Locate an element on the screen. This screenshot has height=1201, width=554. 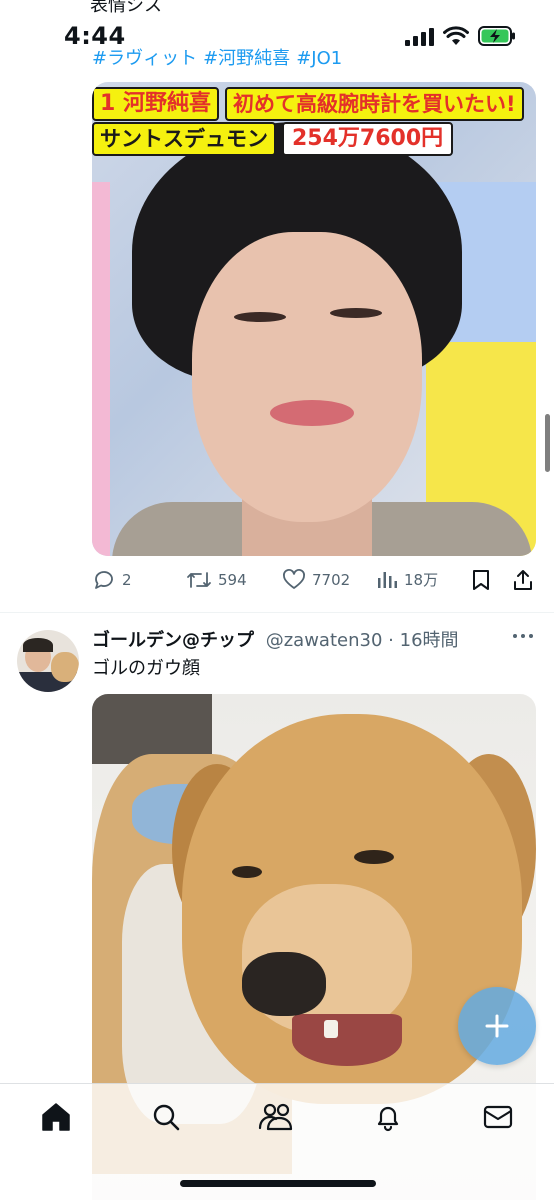
person-lips is located at coordinates (312, 413).